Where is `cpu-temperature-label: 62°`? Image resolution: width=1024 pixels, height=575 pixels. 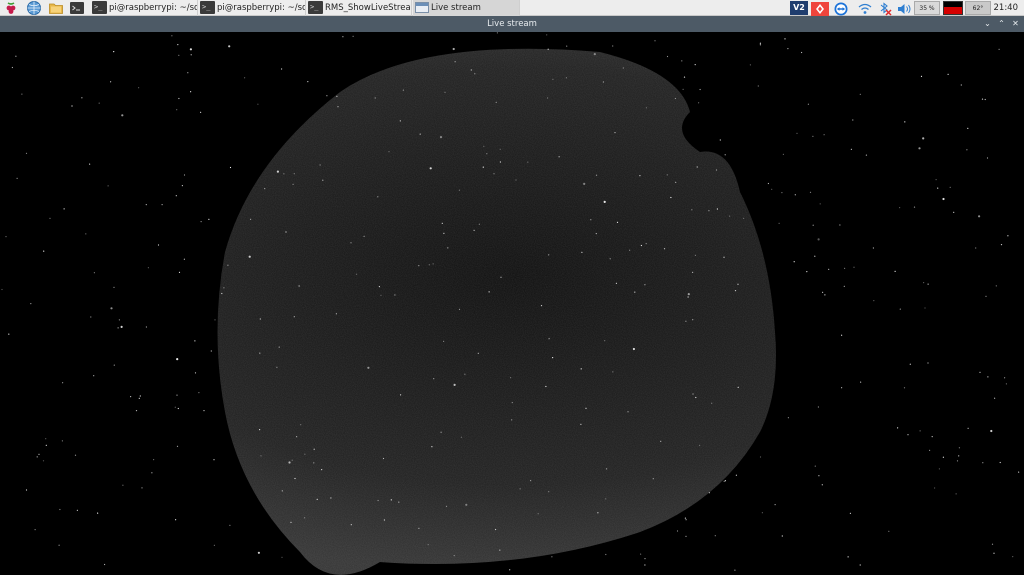
cpu-temperature-label: 62° is located at coordinates (978, 8).